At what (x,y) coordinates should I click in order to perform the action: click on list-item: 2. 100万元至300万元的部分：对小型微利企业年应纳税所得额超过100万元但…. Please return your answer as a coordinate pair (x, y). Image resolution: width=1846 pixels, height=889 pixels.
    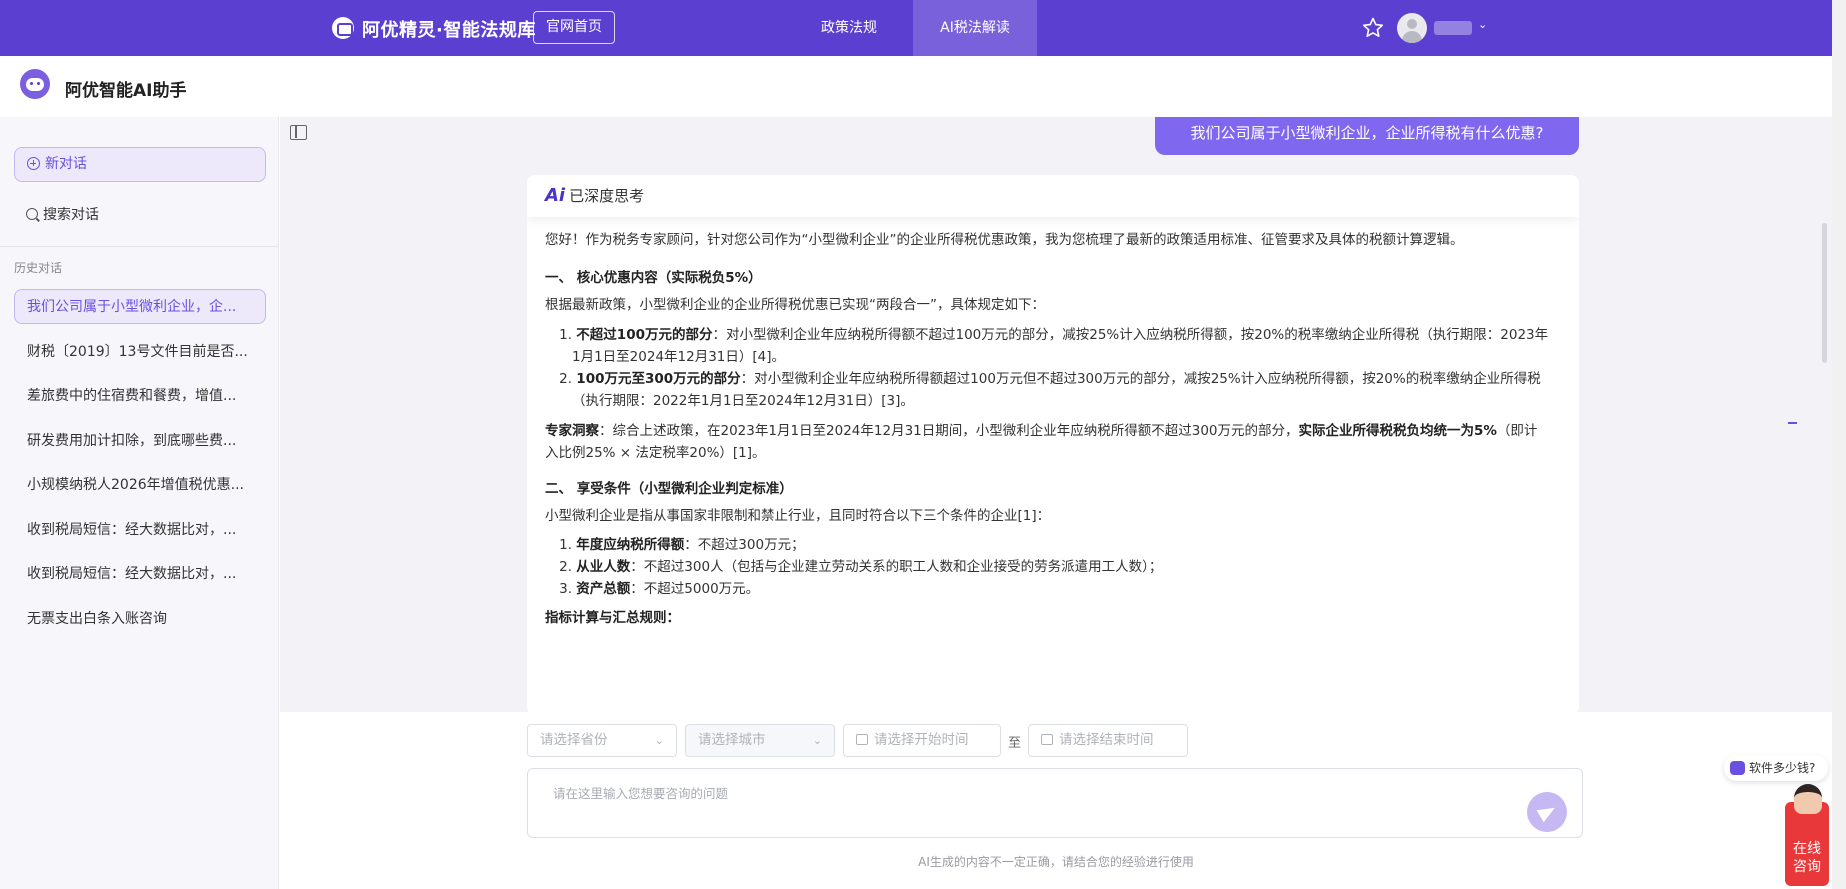
    Looking at the image, I should click on (1050, 379).